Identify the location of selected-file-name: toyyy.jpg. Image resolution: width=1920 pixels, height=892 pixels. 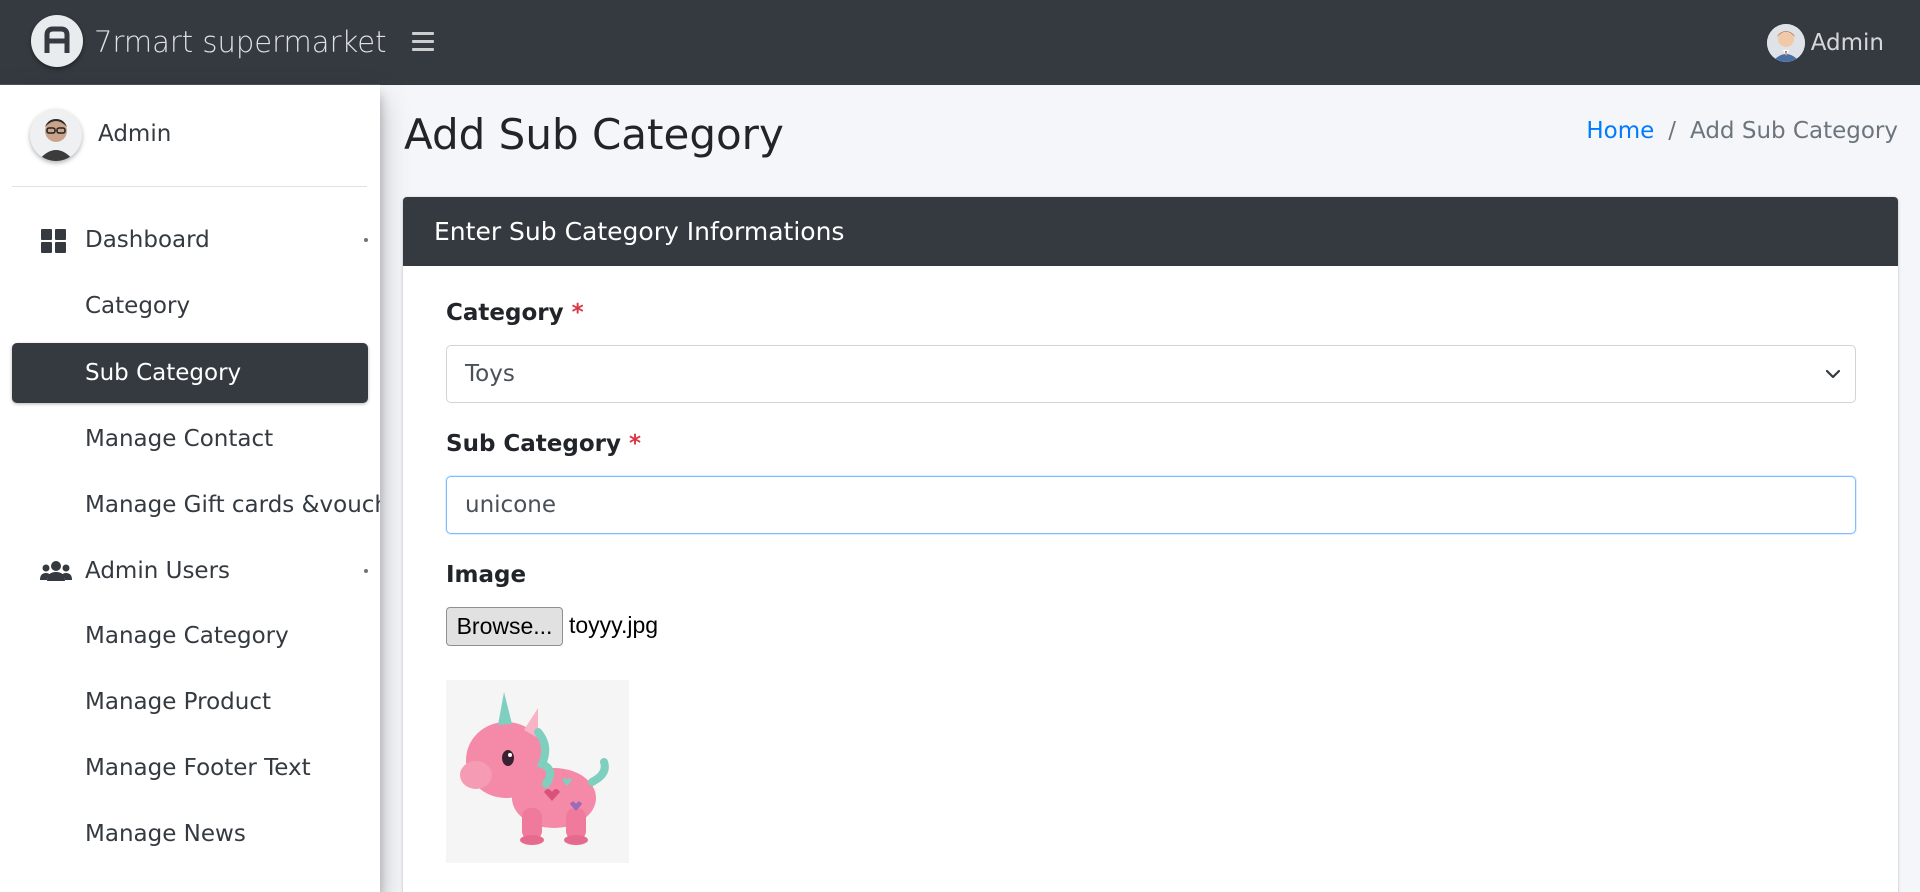
(614, 625).